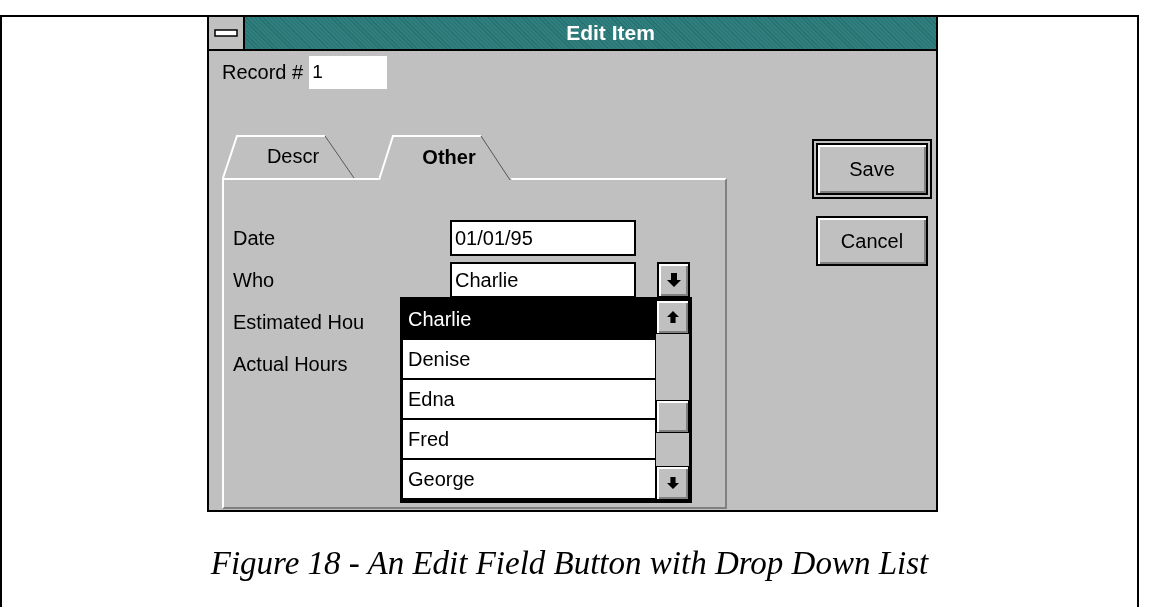  Describe the element at coordinates (569, 563) in the screenshot. I see `figure-caption: Figure 18 - An Edit Field Button with Drop Down List` at that location.